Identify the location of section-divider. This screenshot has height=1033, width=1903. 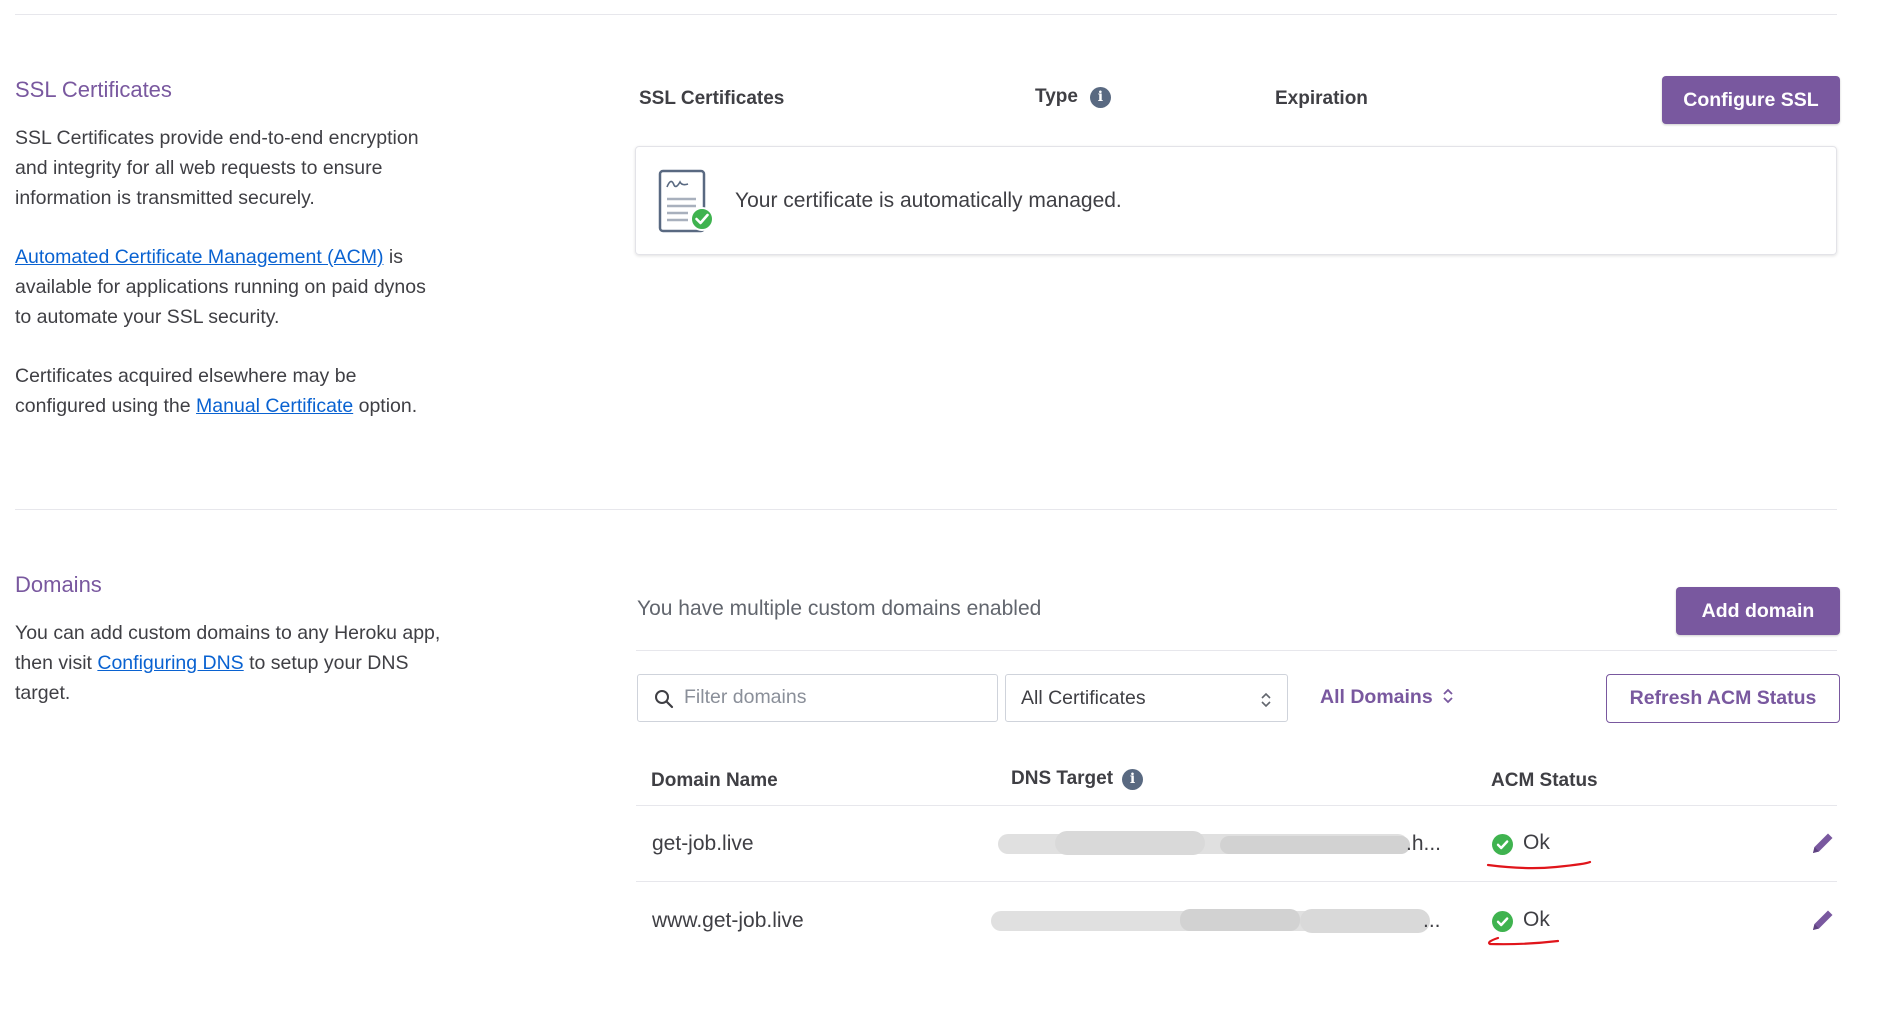
(926, 509).